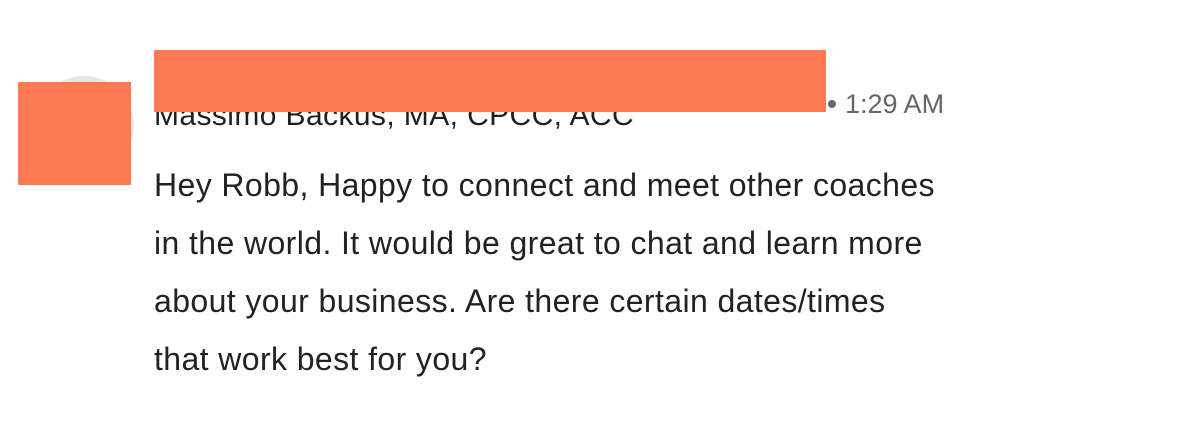 The width and height of the screenshot is (1194, 424). Describe the element at coordinates (74, 133) in the screenshot. I see `avatar-redaction` at that location.